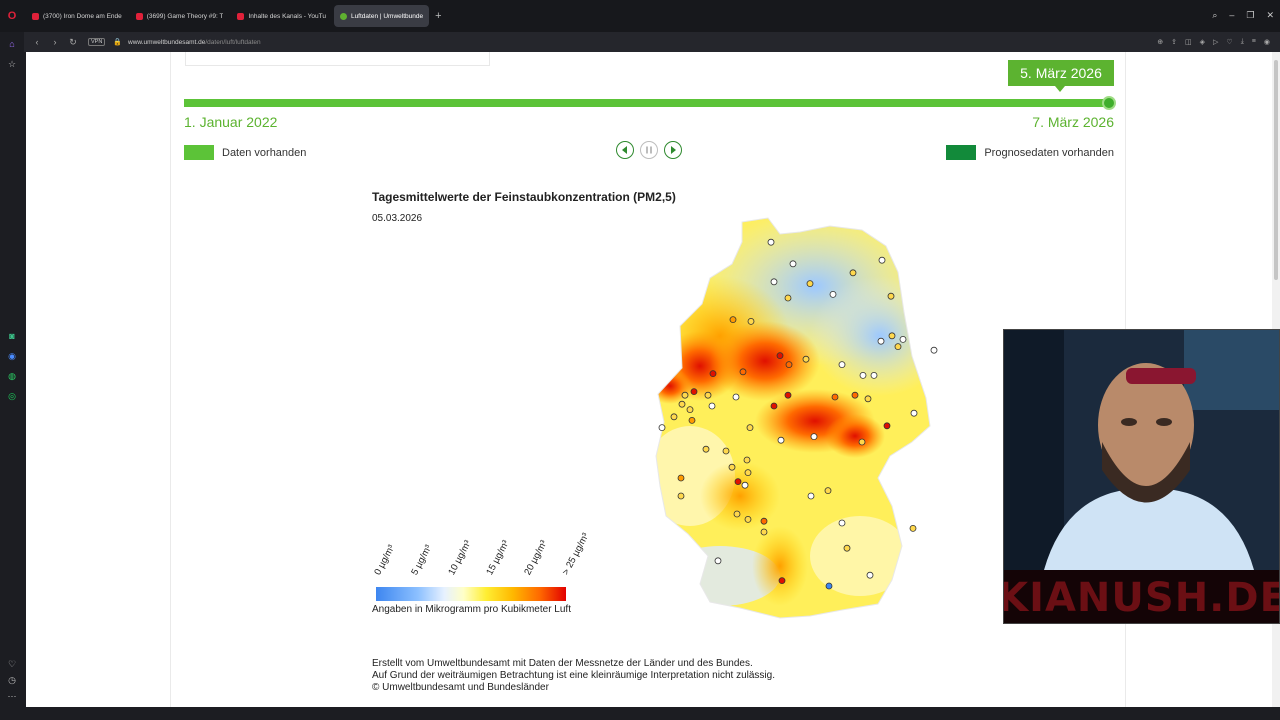  I want to click on search-tabs-icon: ⌕, so click(1214, 15).